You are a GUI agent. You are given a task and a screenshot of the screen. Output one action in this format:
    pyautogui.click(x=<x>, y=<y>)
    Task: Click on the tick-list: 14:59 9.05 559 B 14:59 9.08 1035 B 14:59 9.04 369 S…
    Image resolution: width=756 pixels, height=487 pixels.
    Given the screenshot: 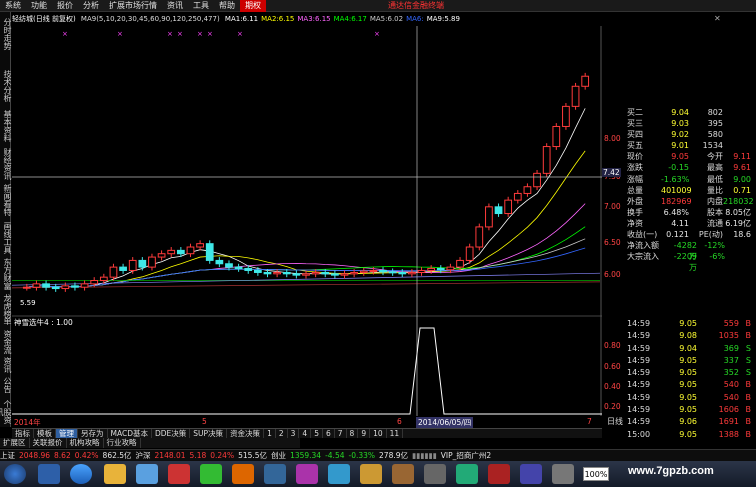 What is the action you would take?
    pyautogui.click(x=691, y=379)
    